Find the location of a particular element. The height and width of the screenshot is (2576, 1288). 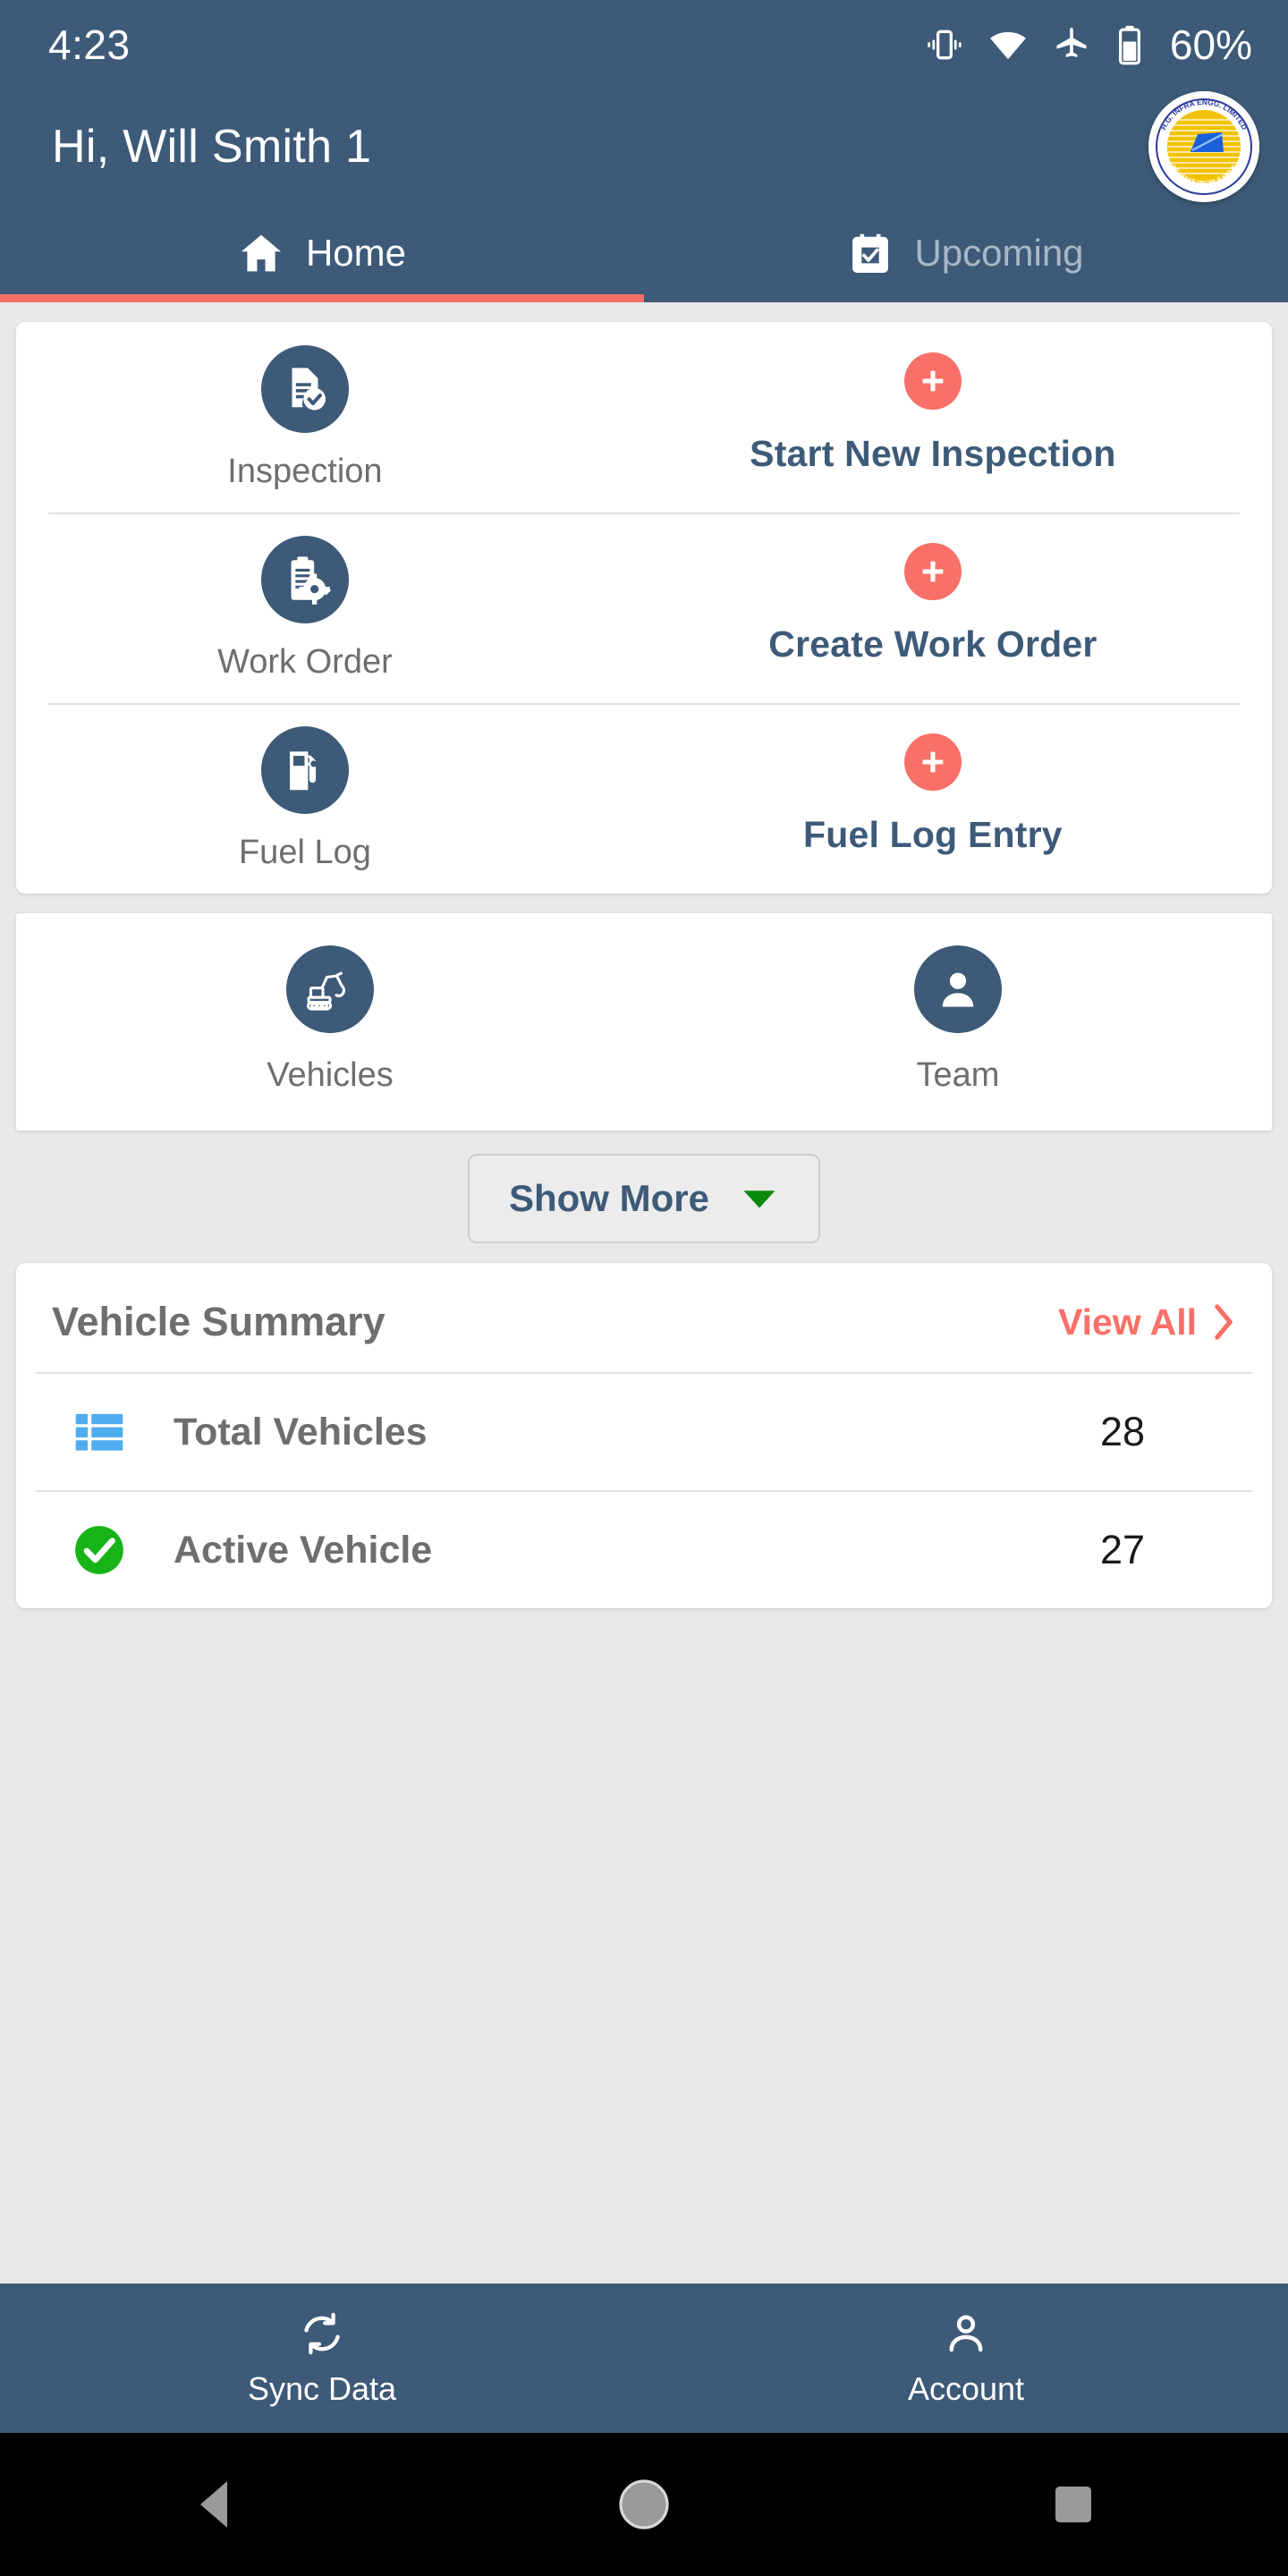

summary-value-active-vehicle: 27 is located at coordinates (1122, 1549).